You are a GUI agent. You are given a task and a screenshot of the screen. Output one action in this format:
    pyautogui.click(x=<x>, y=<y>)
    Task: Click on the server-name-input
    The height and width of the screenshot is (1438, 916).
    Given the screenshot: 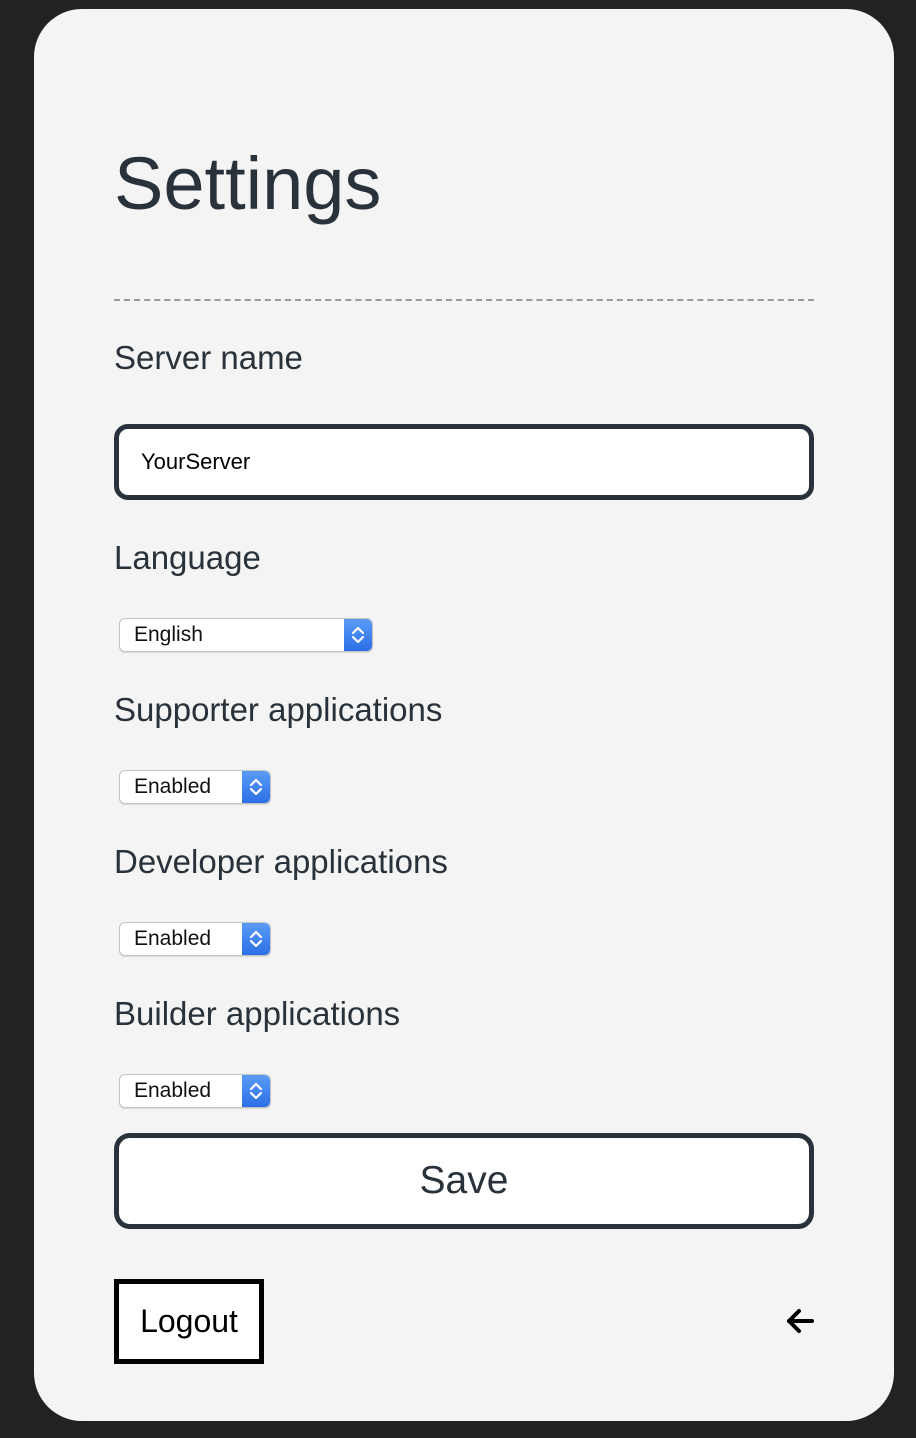 What is the action you would take?
    pyautogui.click(x=464, y=462)
    